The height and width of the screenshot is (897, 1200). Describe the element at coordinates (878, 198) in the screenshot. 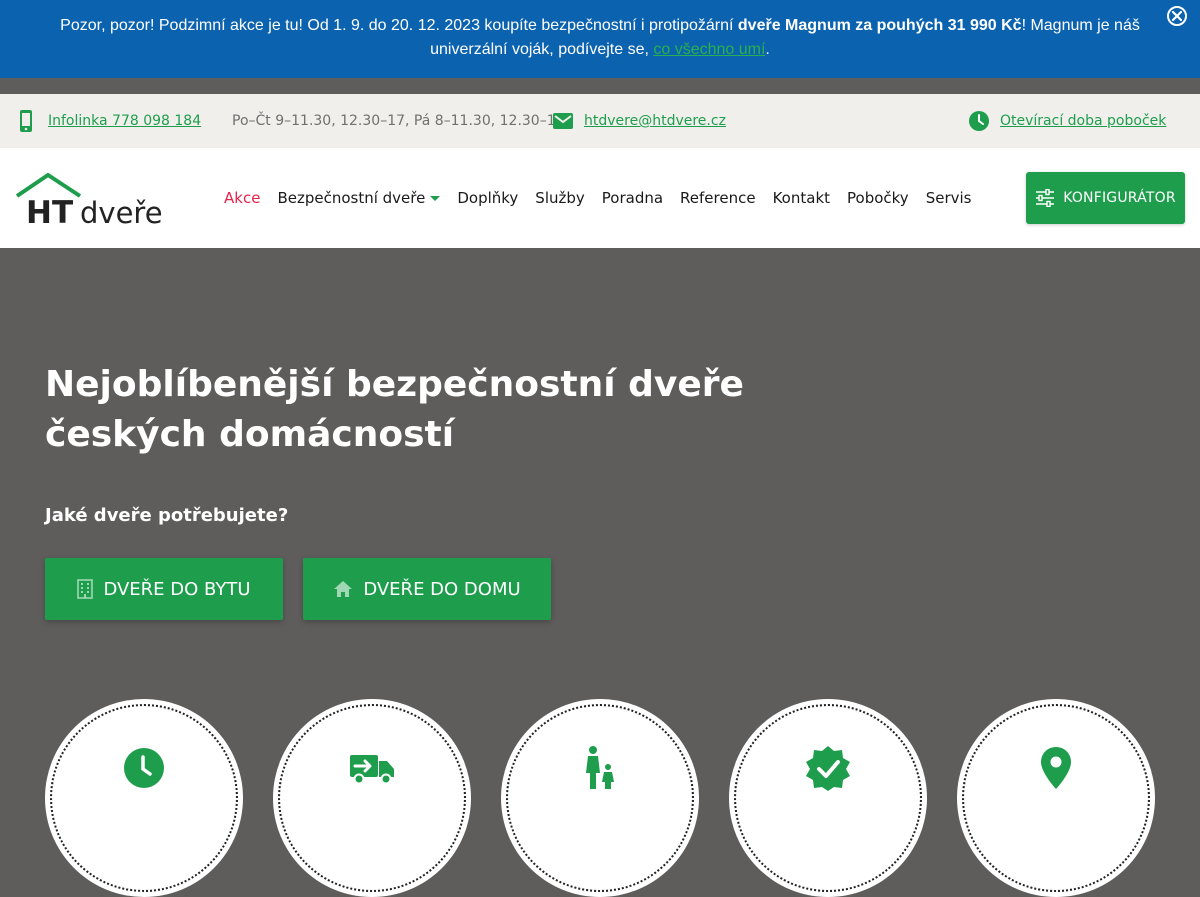

I see `nav-pobocky: Pobočky` at that location.